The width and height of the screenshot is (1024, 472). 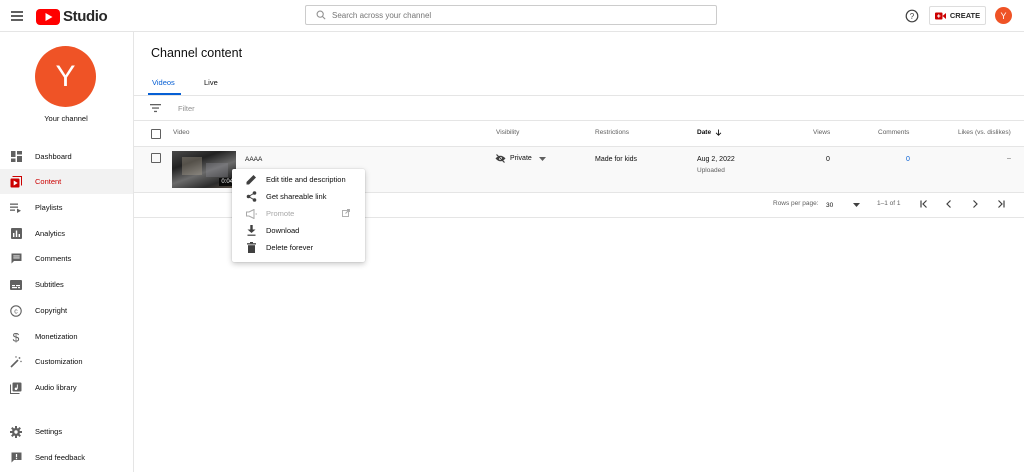 I want to click on sidebar-item-send-feedback: Send feedback, so click(x=66, y=457).